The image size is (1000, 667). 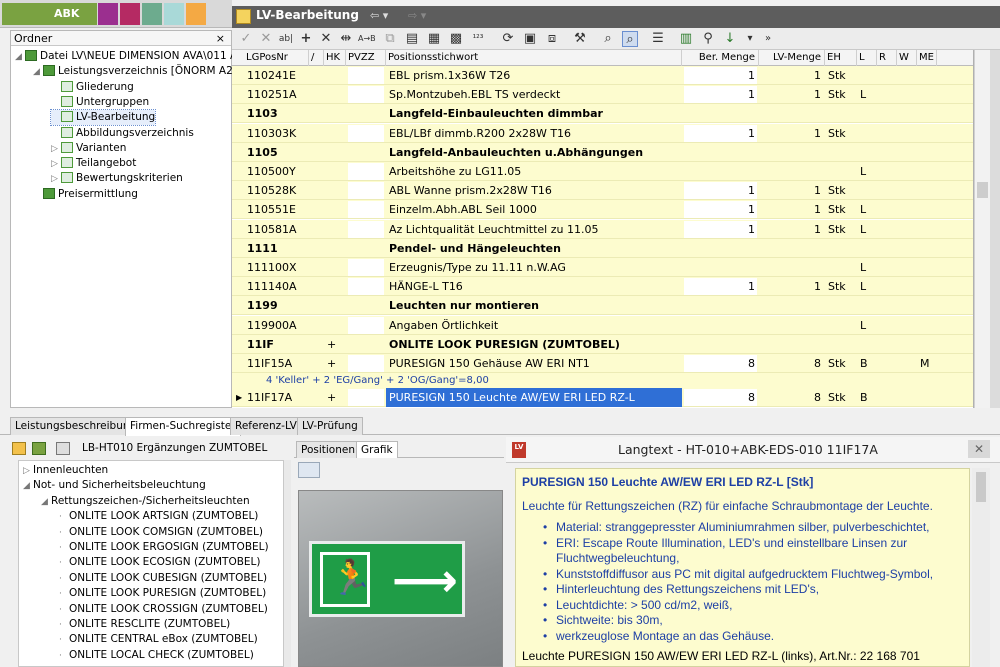 What do you see at coordinates (534, 113) in the screenshot?
I see `grid-cell: Langfeld-Einbauleuchten dimmbar` at bounding box center [534, 113].